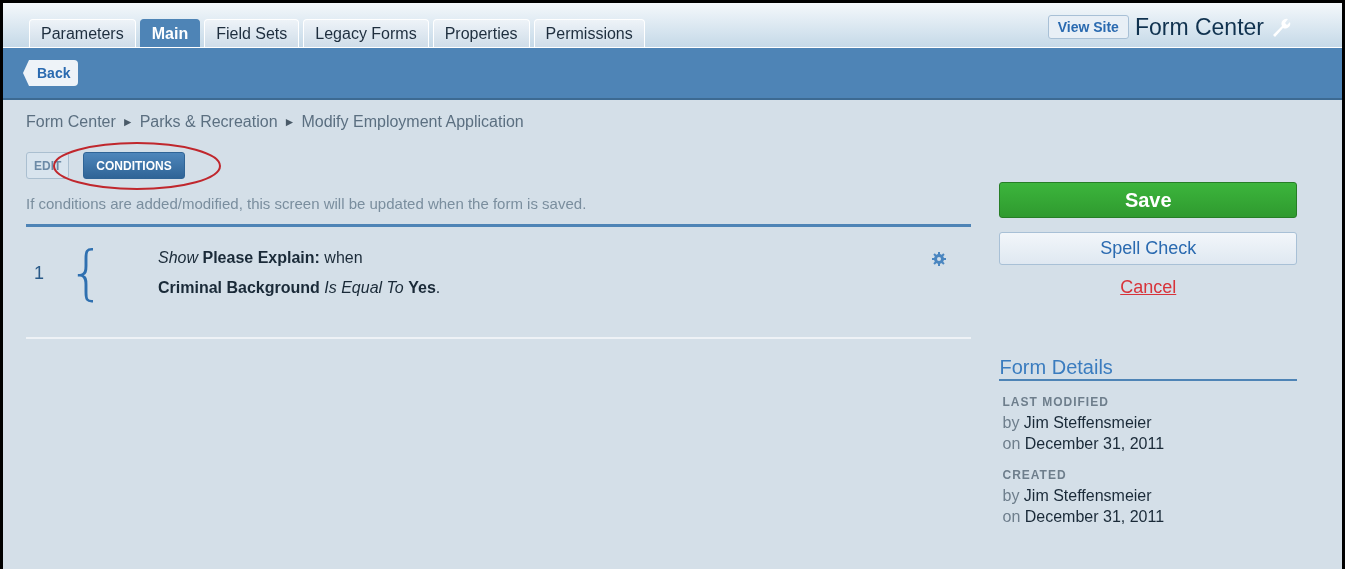 Image resolution: width=1351 pixels, height=569 pixels. What do you see at coordinates (307, 203) in the screenshot?
I see `notice-text: If conditions are added/modified, this screen will be updated when the form is saved.` at bounding box center [307, 203].